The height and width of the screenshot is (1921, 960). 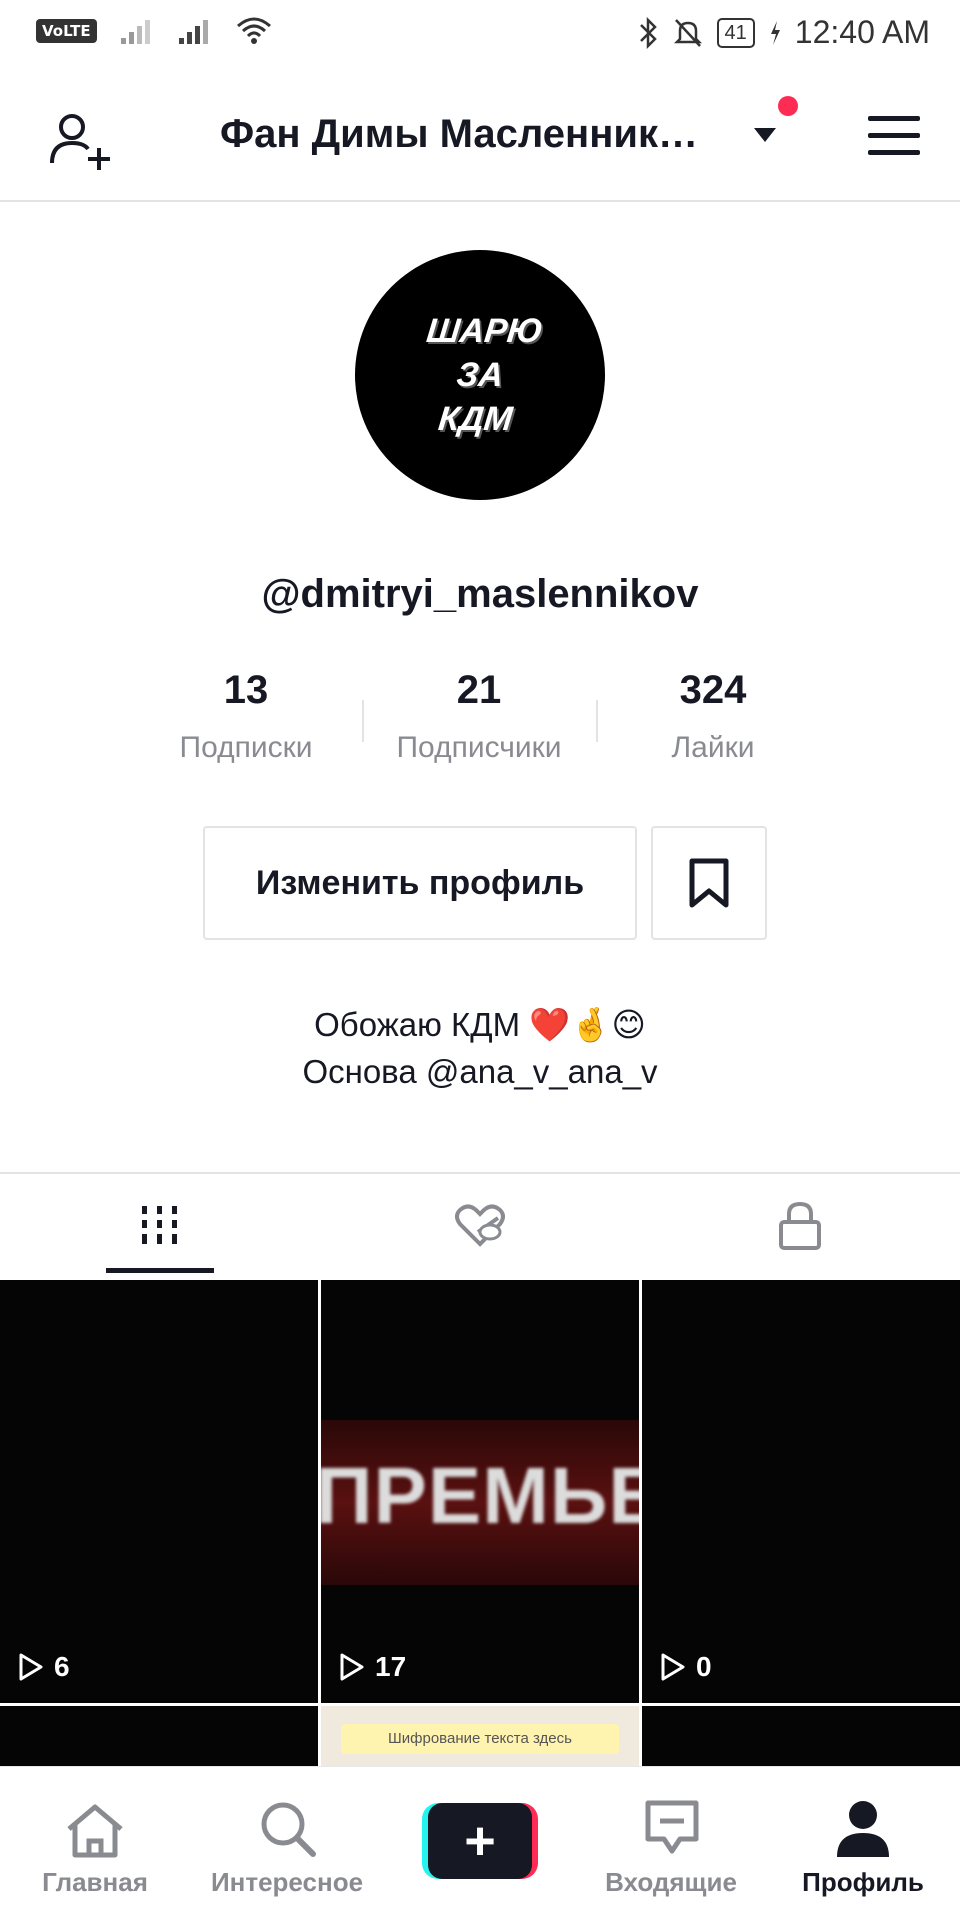 What do you see at coordinates (765, 135) in the screenshot?
I see `chevron-down-icon` at bounding box center [765, 135].